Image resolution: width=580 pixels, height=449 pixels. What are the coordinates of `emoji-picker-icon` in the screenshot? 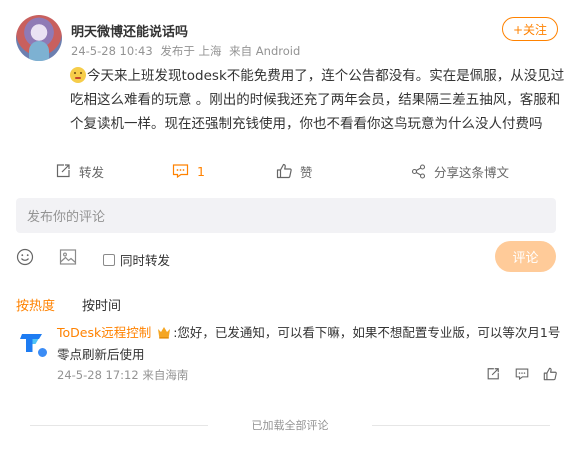 It's located at (25, 257).